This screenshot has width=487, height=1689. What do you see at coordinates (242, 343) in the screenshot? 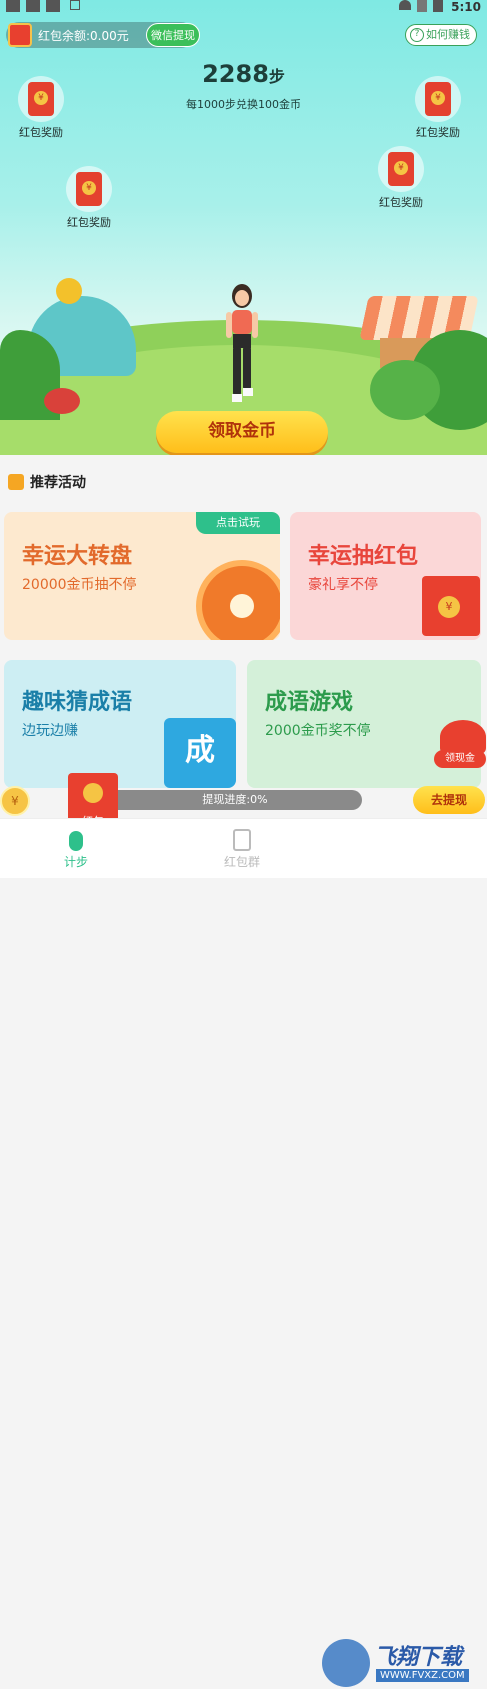
I see `walking-person-illustration` at bounding box center [242, 343].